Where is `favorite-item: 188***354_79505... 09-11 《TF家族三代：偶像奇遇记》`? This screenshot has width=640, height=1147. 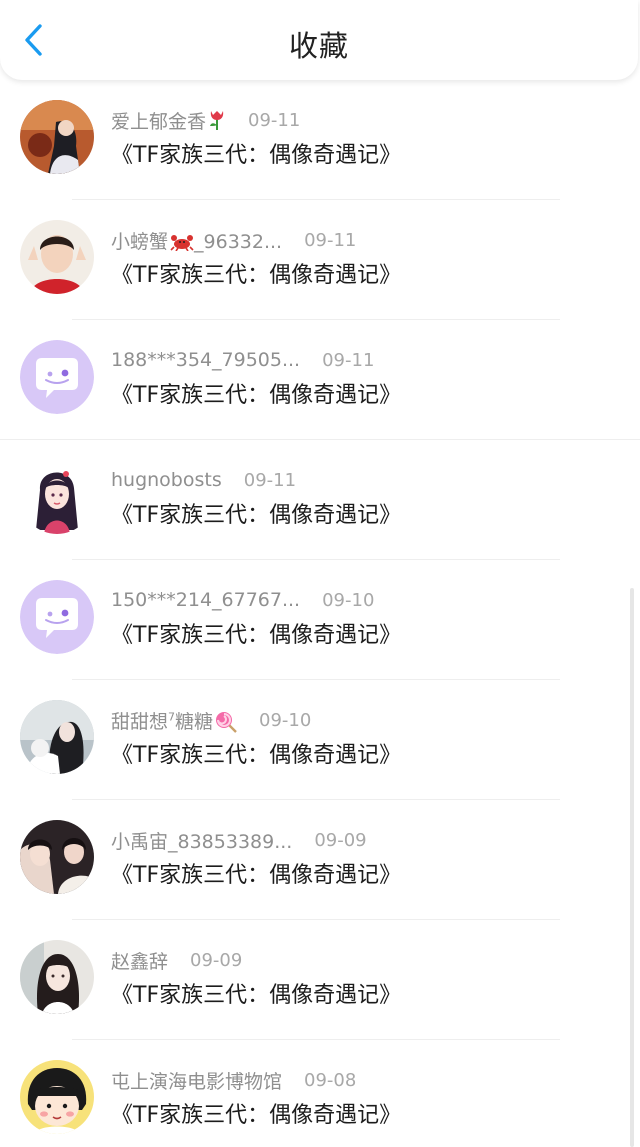 favorite-item: 188***354_79505... 09-11 《TF家族三代：偶像奇遇记》 is located at coordinates (320, 380).